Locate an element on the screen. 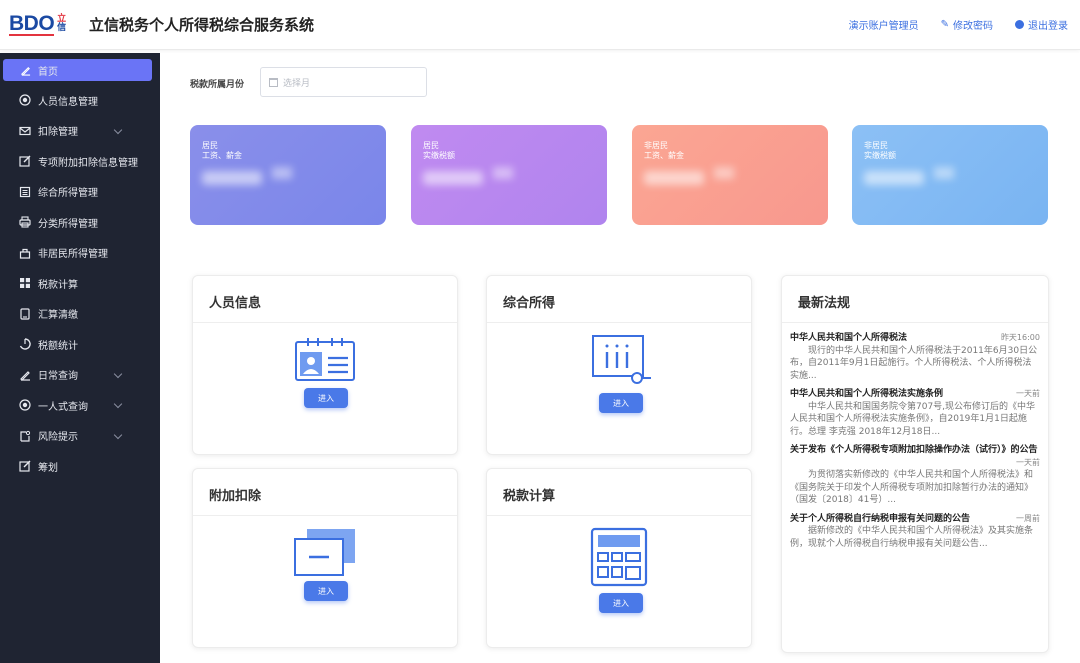  sidebar-item-one-stop-query: 一人式查询 is located at coordinates (80, 405).